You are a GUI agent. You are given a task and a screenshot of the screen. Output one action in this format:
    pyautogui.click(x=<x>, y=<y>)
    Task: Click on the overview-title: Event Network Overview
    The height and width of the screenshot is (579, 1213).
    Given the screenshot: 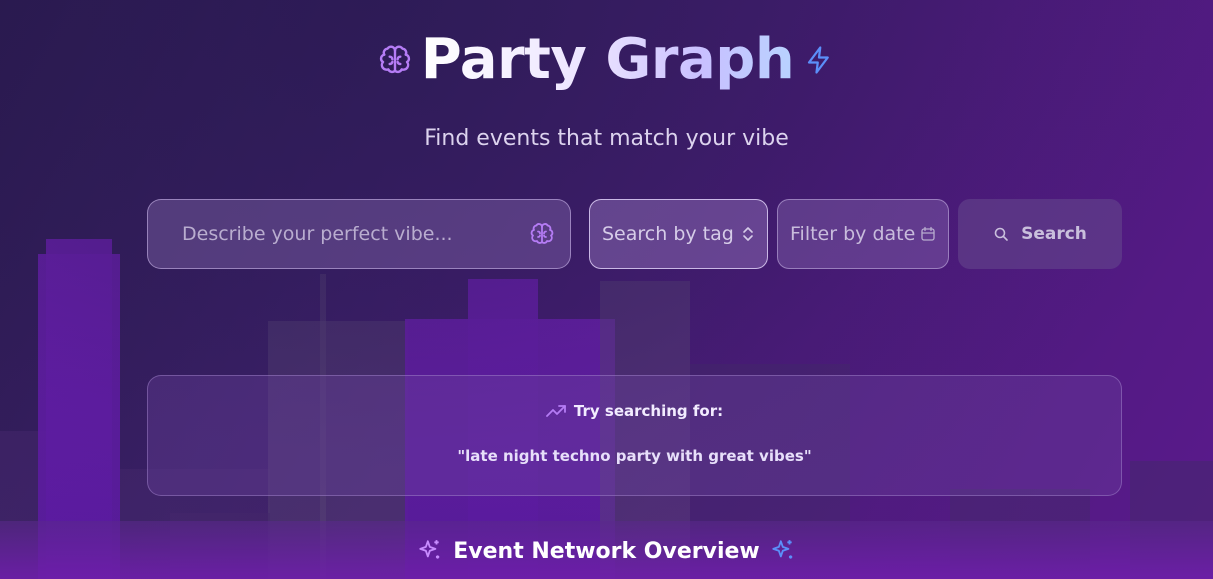 What is the action you would take?
    pyautogui.click(x=606, y=551)
    